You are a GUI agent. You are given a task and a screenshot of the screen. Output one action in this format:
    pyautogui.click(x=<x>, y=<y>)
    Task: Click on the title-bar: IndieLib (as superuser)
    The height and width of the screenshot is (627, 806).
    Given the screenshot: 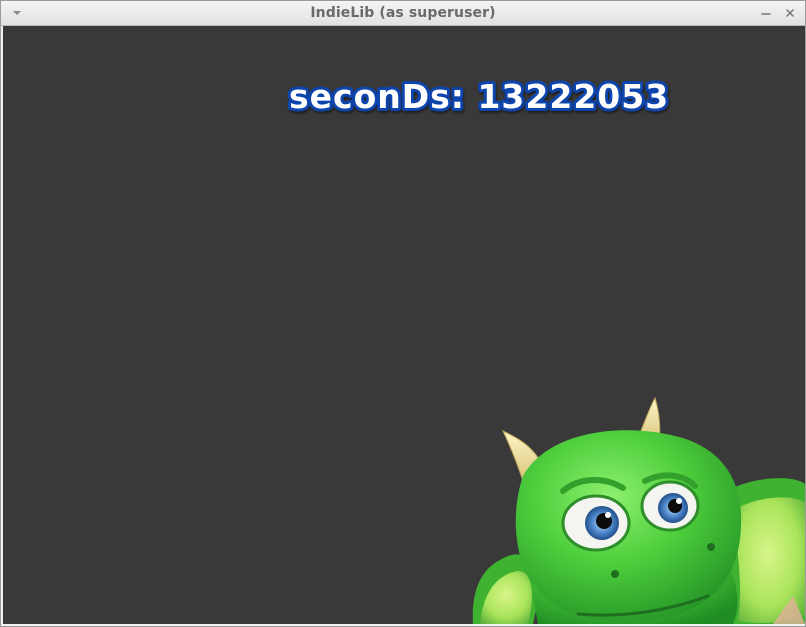 What is the action you would take?
    pyautogui.click(x=403, y=13)
    